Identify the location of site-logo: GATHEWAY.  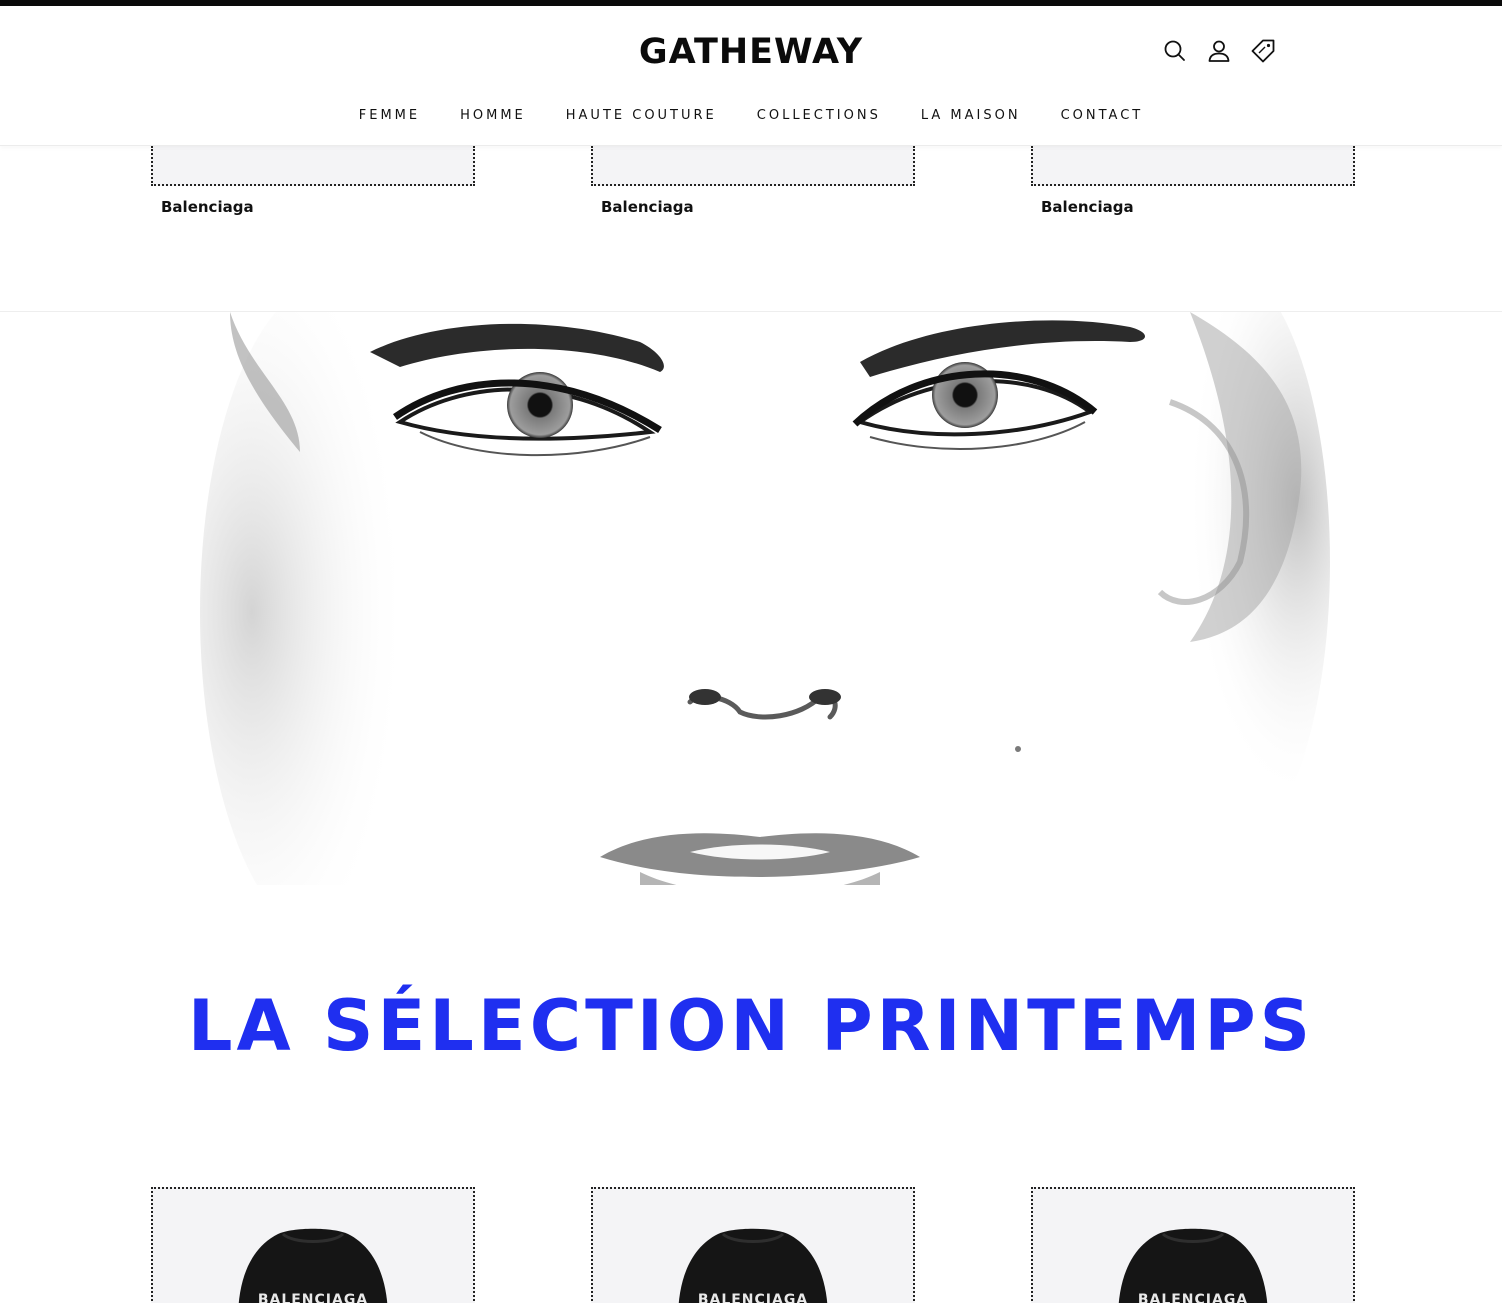
(751, 52).